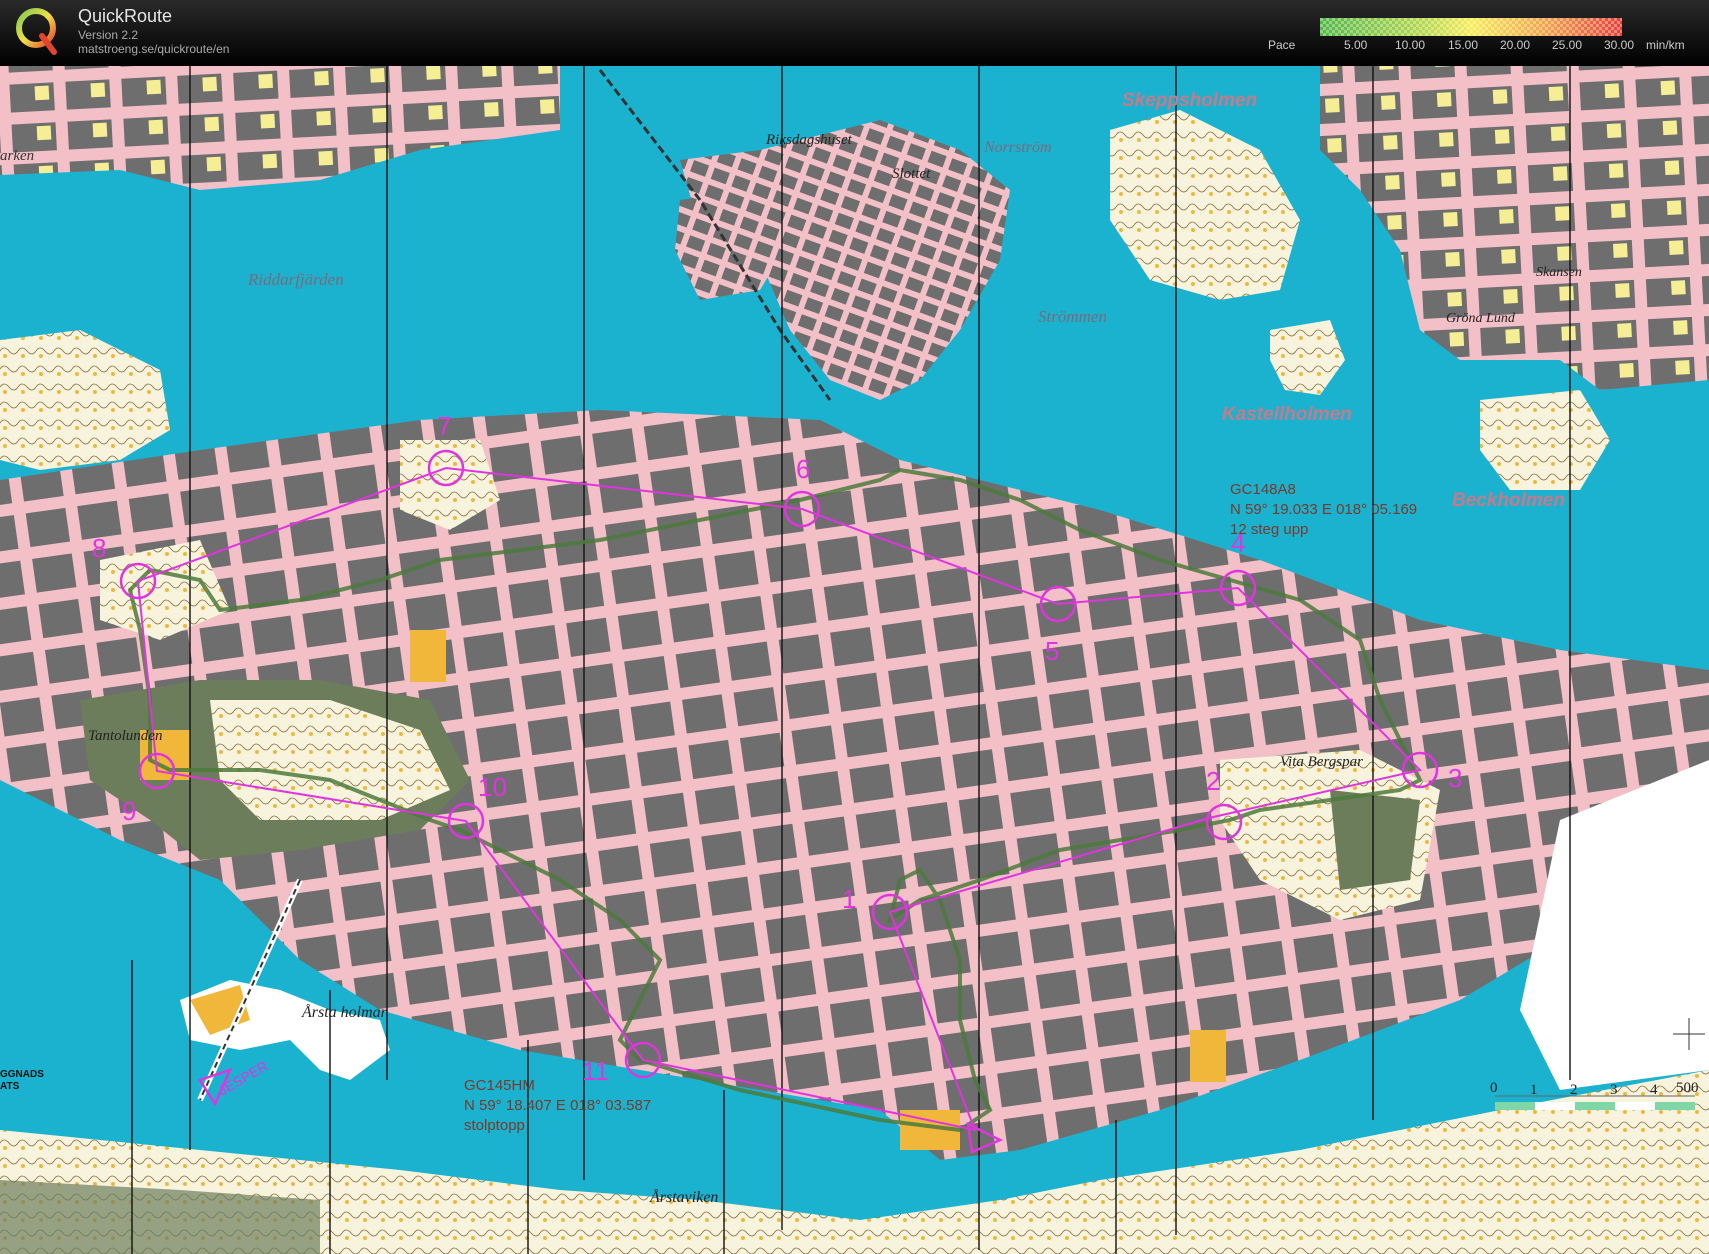 Image resolution: width=1709 pixels, height=1254 pixels. What do you see at coordinates (1471, 27) in the screenshot?
I see `pace-color-bar` at bounding box center [1471, 27].